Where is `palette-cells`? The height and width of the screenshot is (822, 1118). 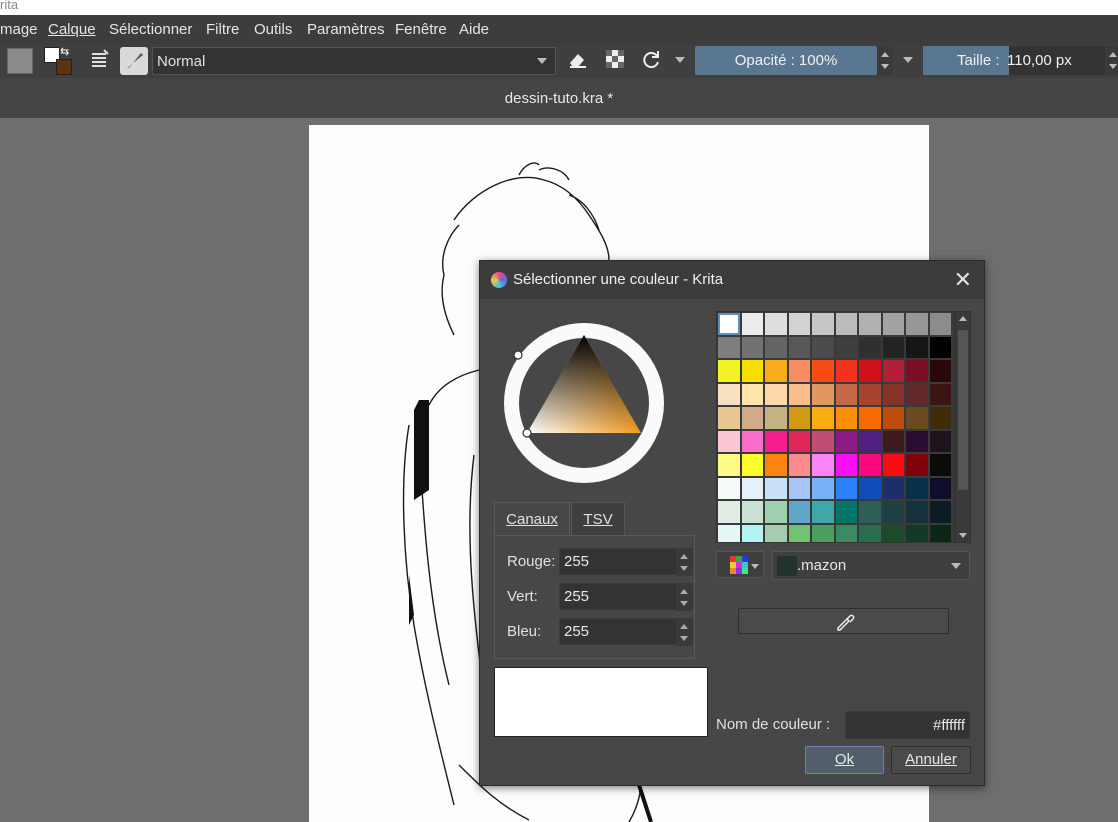
palette-cells is located at coordinates (834, 427).